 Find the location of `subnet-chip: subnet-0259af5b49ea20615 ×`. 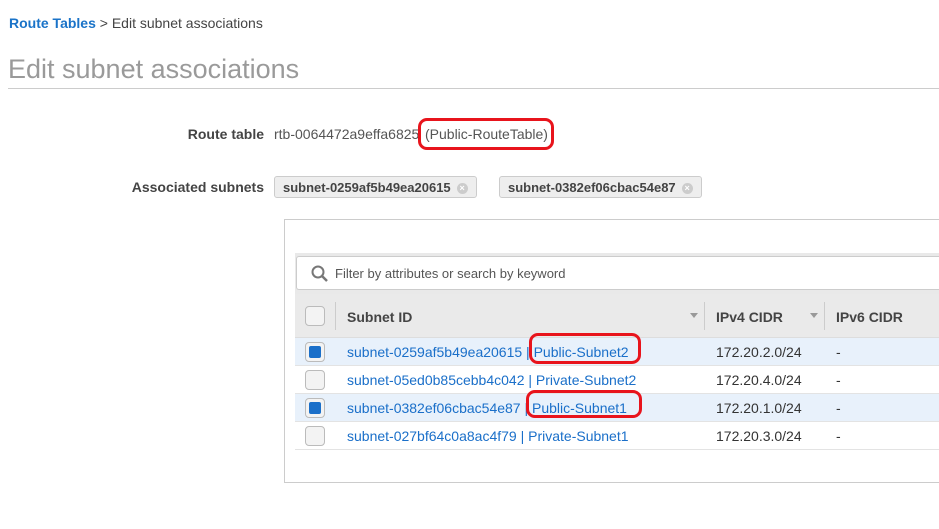

subnet-chip: subnet-0259af5b49ea20615 × is located at coordinates (375, 187).